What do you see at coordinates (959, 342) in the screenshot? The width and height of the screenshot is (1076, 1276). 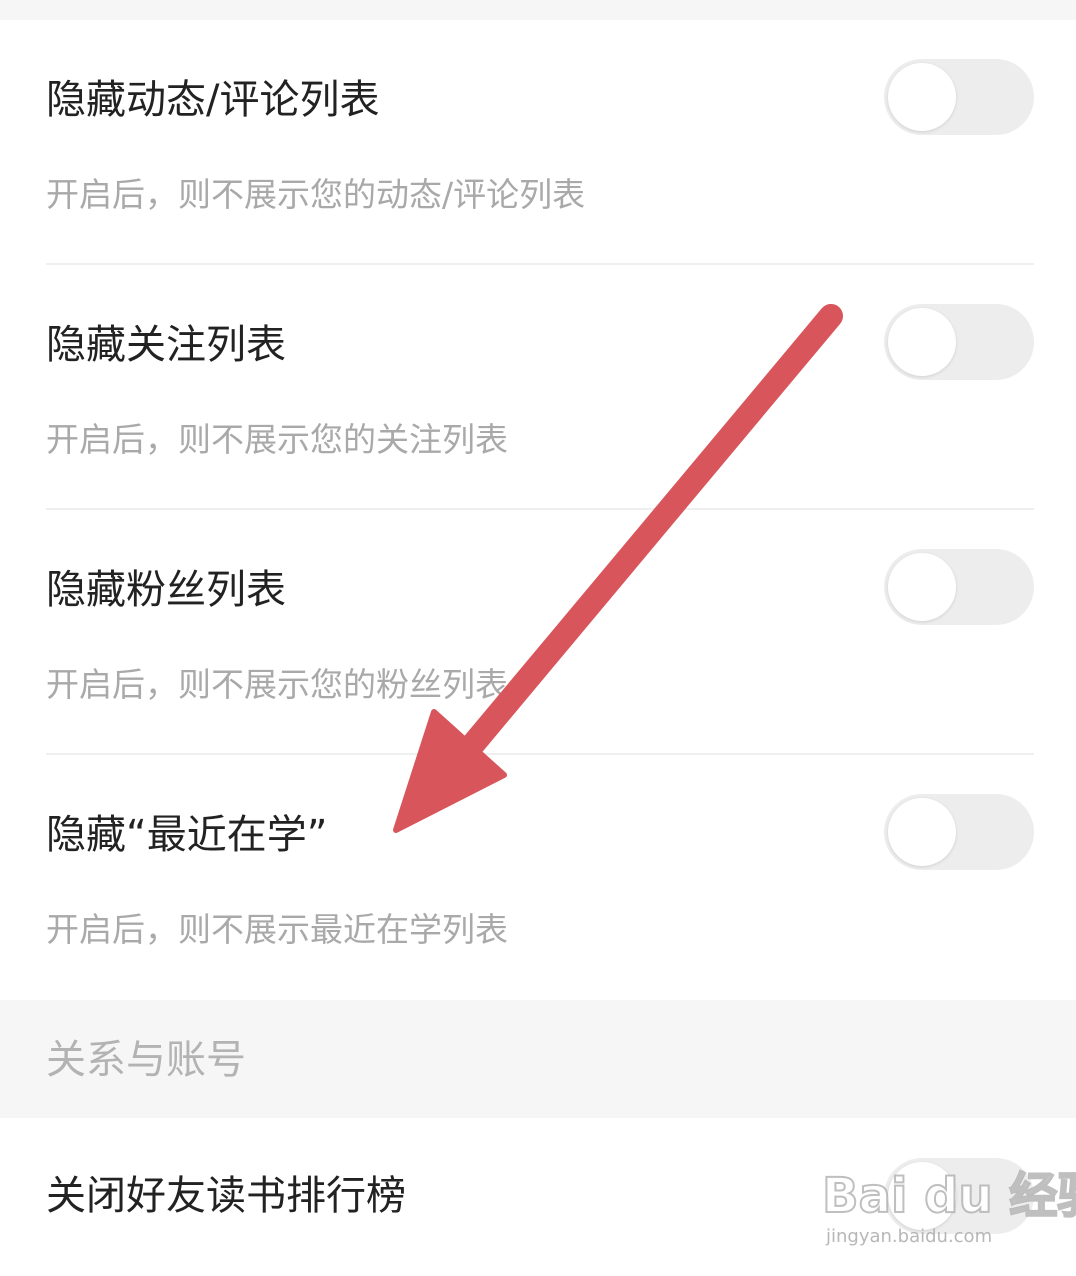 I see `hide-following-toggle` at bounding box center [959, 342].